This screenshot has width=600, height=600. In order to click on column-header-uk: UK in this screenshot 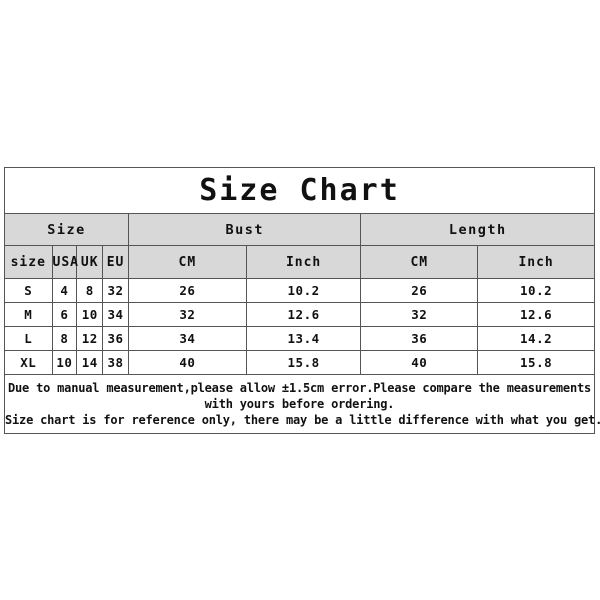, I will do `click(90, 262)`.